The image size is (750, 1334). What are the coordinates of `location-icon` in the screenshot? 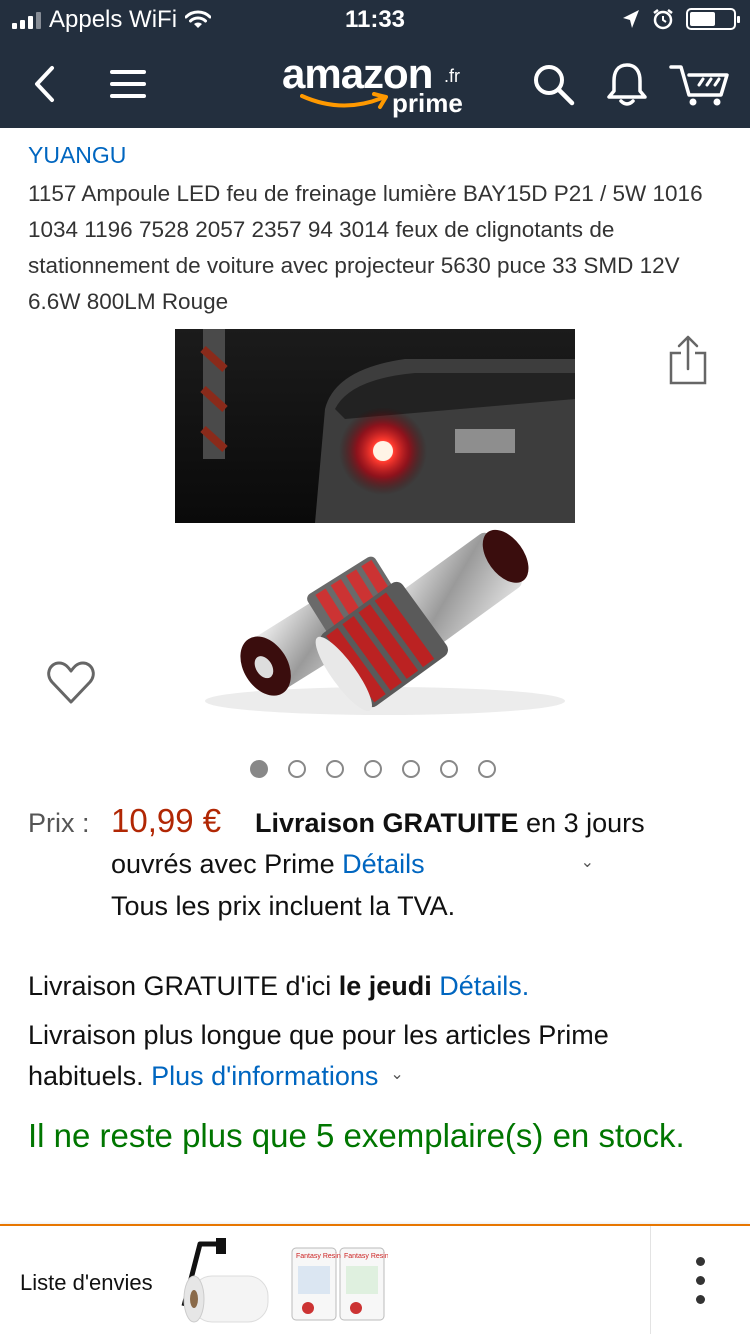 It's located at (631, 19).